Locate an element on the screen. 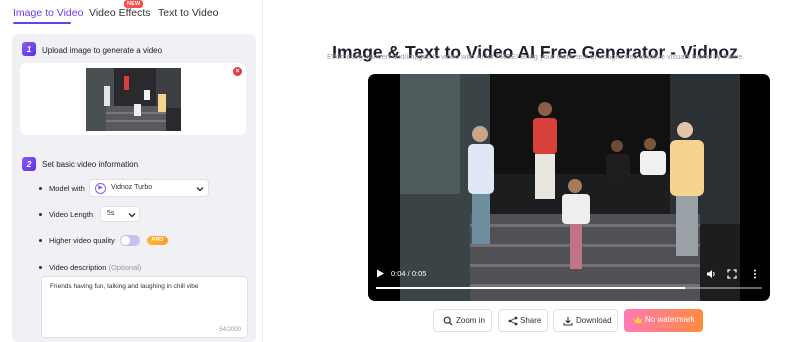 This screenshot has width=800, height=342. uploaded-image-thumbnail is located at coordinates (133, 99).